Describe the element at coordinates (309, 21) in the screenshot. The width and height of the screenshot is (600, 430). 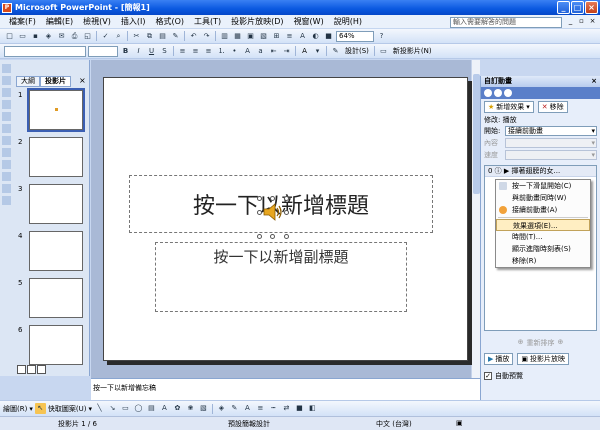
I see `menu-window: 視窗(W)` at that location.